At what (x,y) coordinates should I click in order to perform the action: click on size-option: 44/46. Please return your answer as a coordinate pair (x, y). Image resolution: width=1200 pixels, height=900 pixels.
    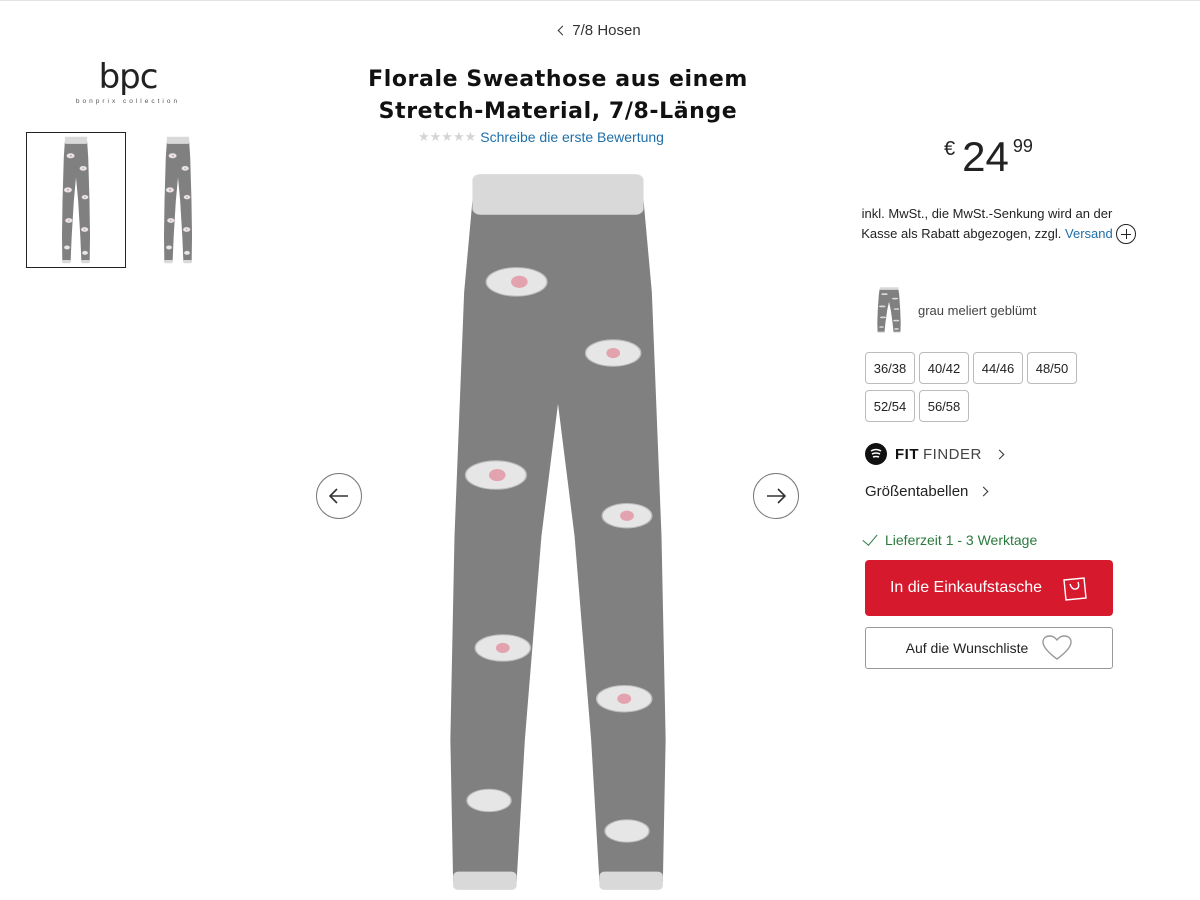
    Looking at the image, I should click on (998, 368).